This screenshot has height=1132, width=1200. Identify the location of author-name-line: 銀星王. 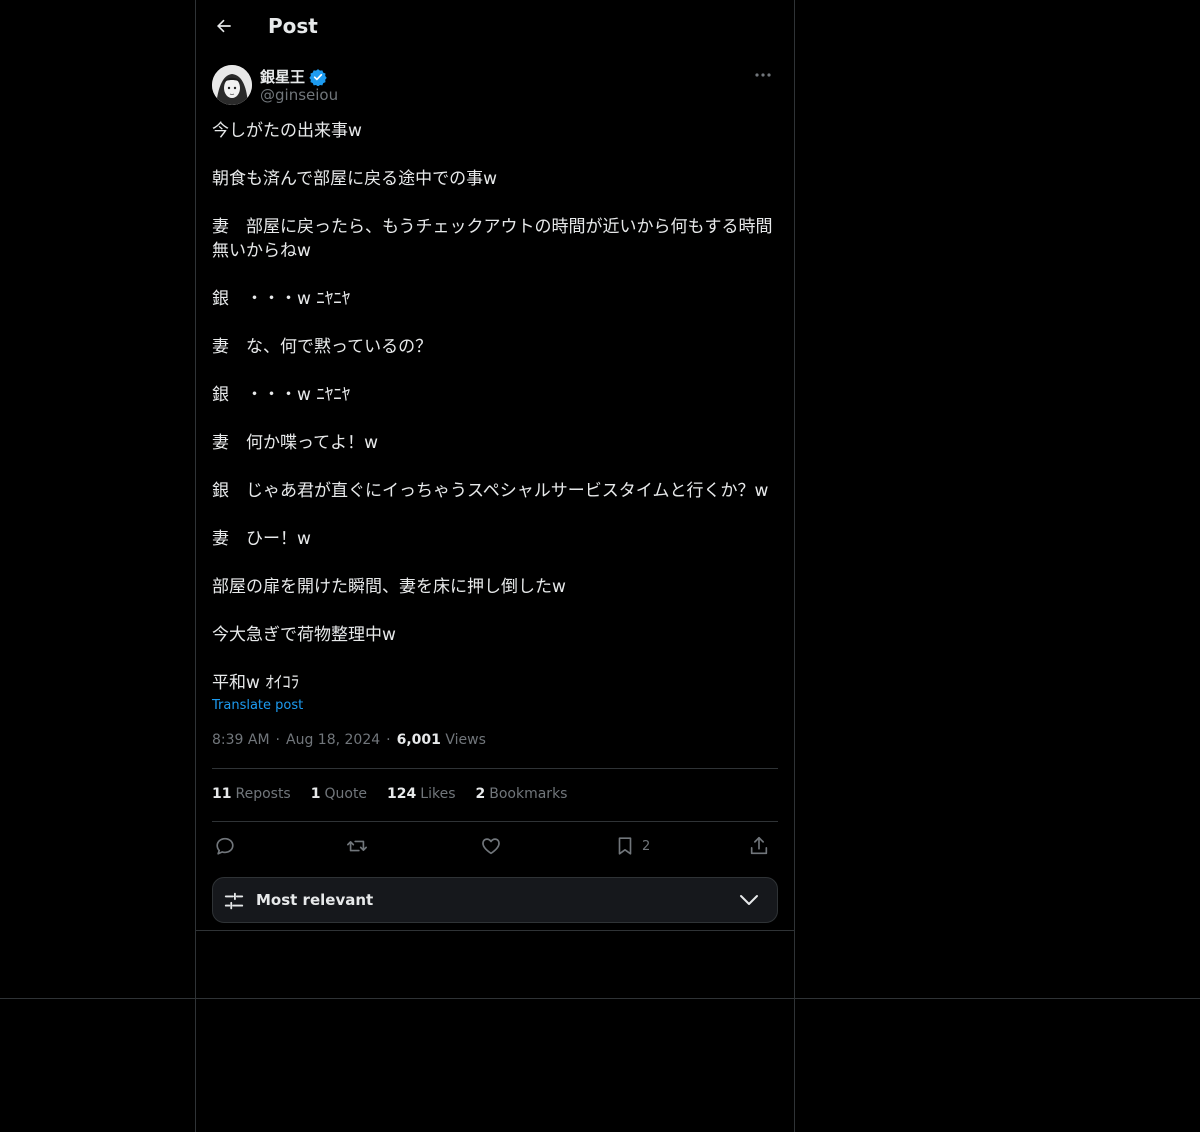
(293, 76).